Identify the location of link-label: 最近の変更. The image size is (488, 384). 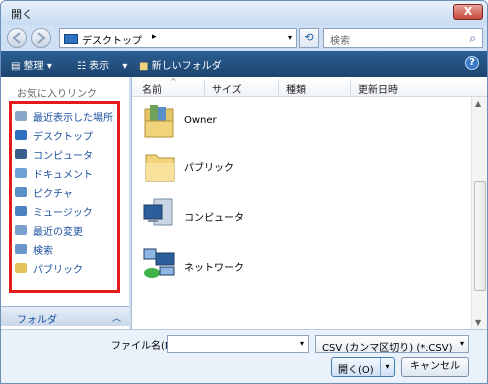
(58, 232).